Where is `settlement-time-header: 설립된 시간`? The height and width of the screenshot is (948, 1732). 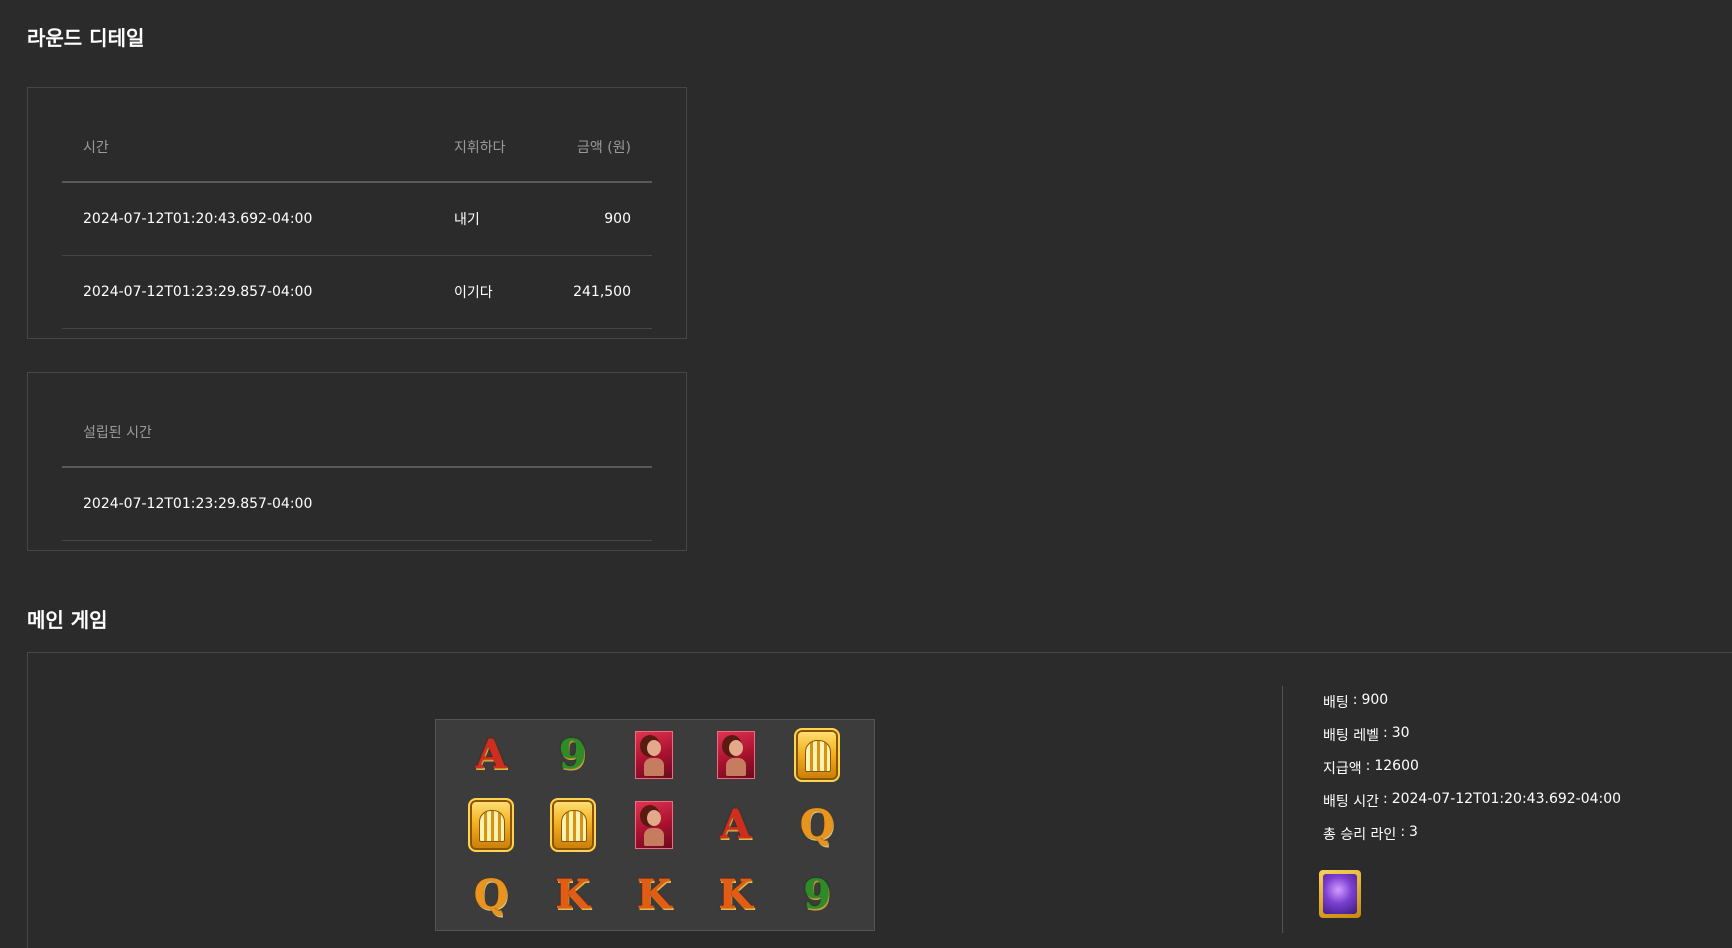
settlement-time-header: 설립된 시간 is located at coordinates (357, 432).